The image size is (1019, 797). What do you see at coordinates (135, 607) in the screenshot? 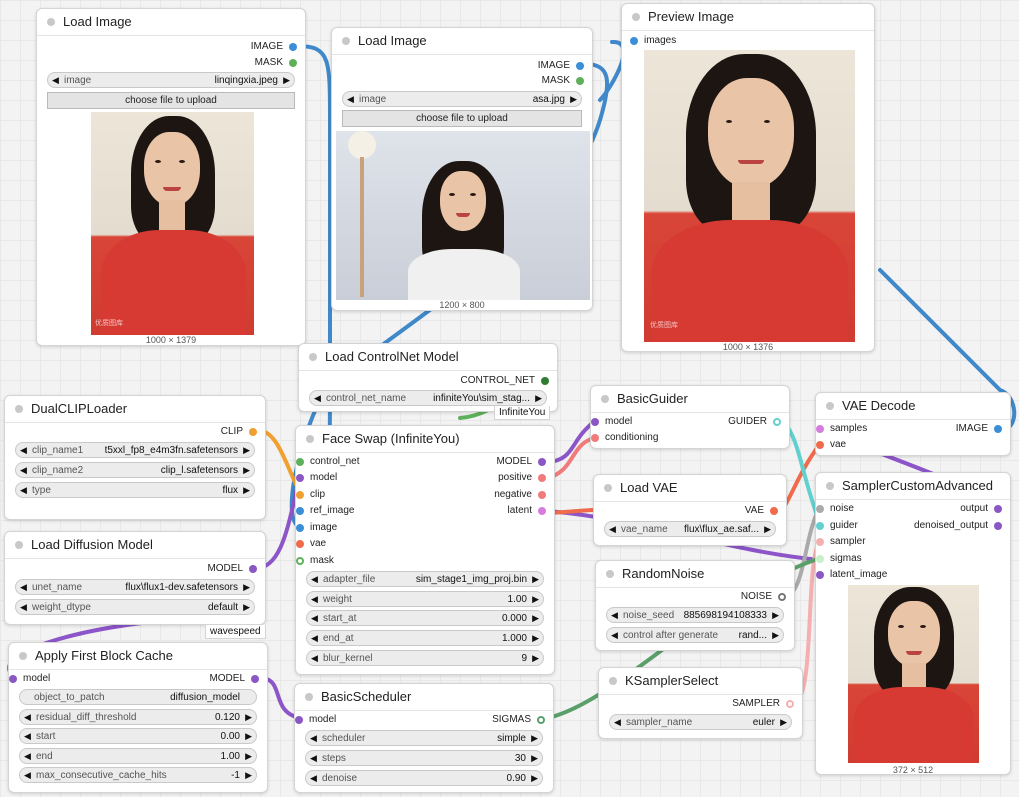
I see `weight-dtype-combo: ◀ weight_dtype default ▶` at bounding box center [135, 607].